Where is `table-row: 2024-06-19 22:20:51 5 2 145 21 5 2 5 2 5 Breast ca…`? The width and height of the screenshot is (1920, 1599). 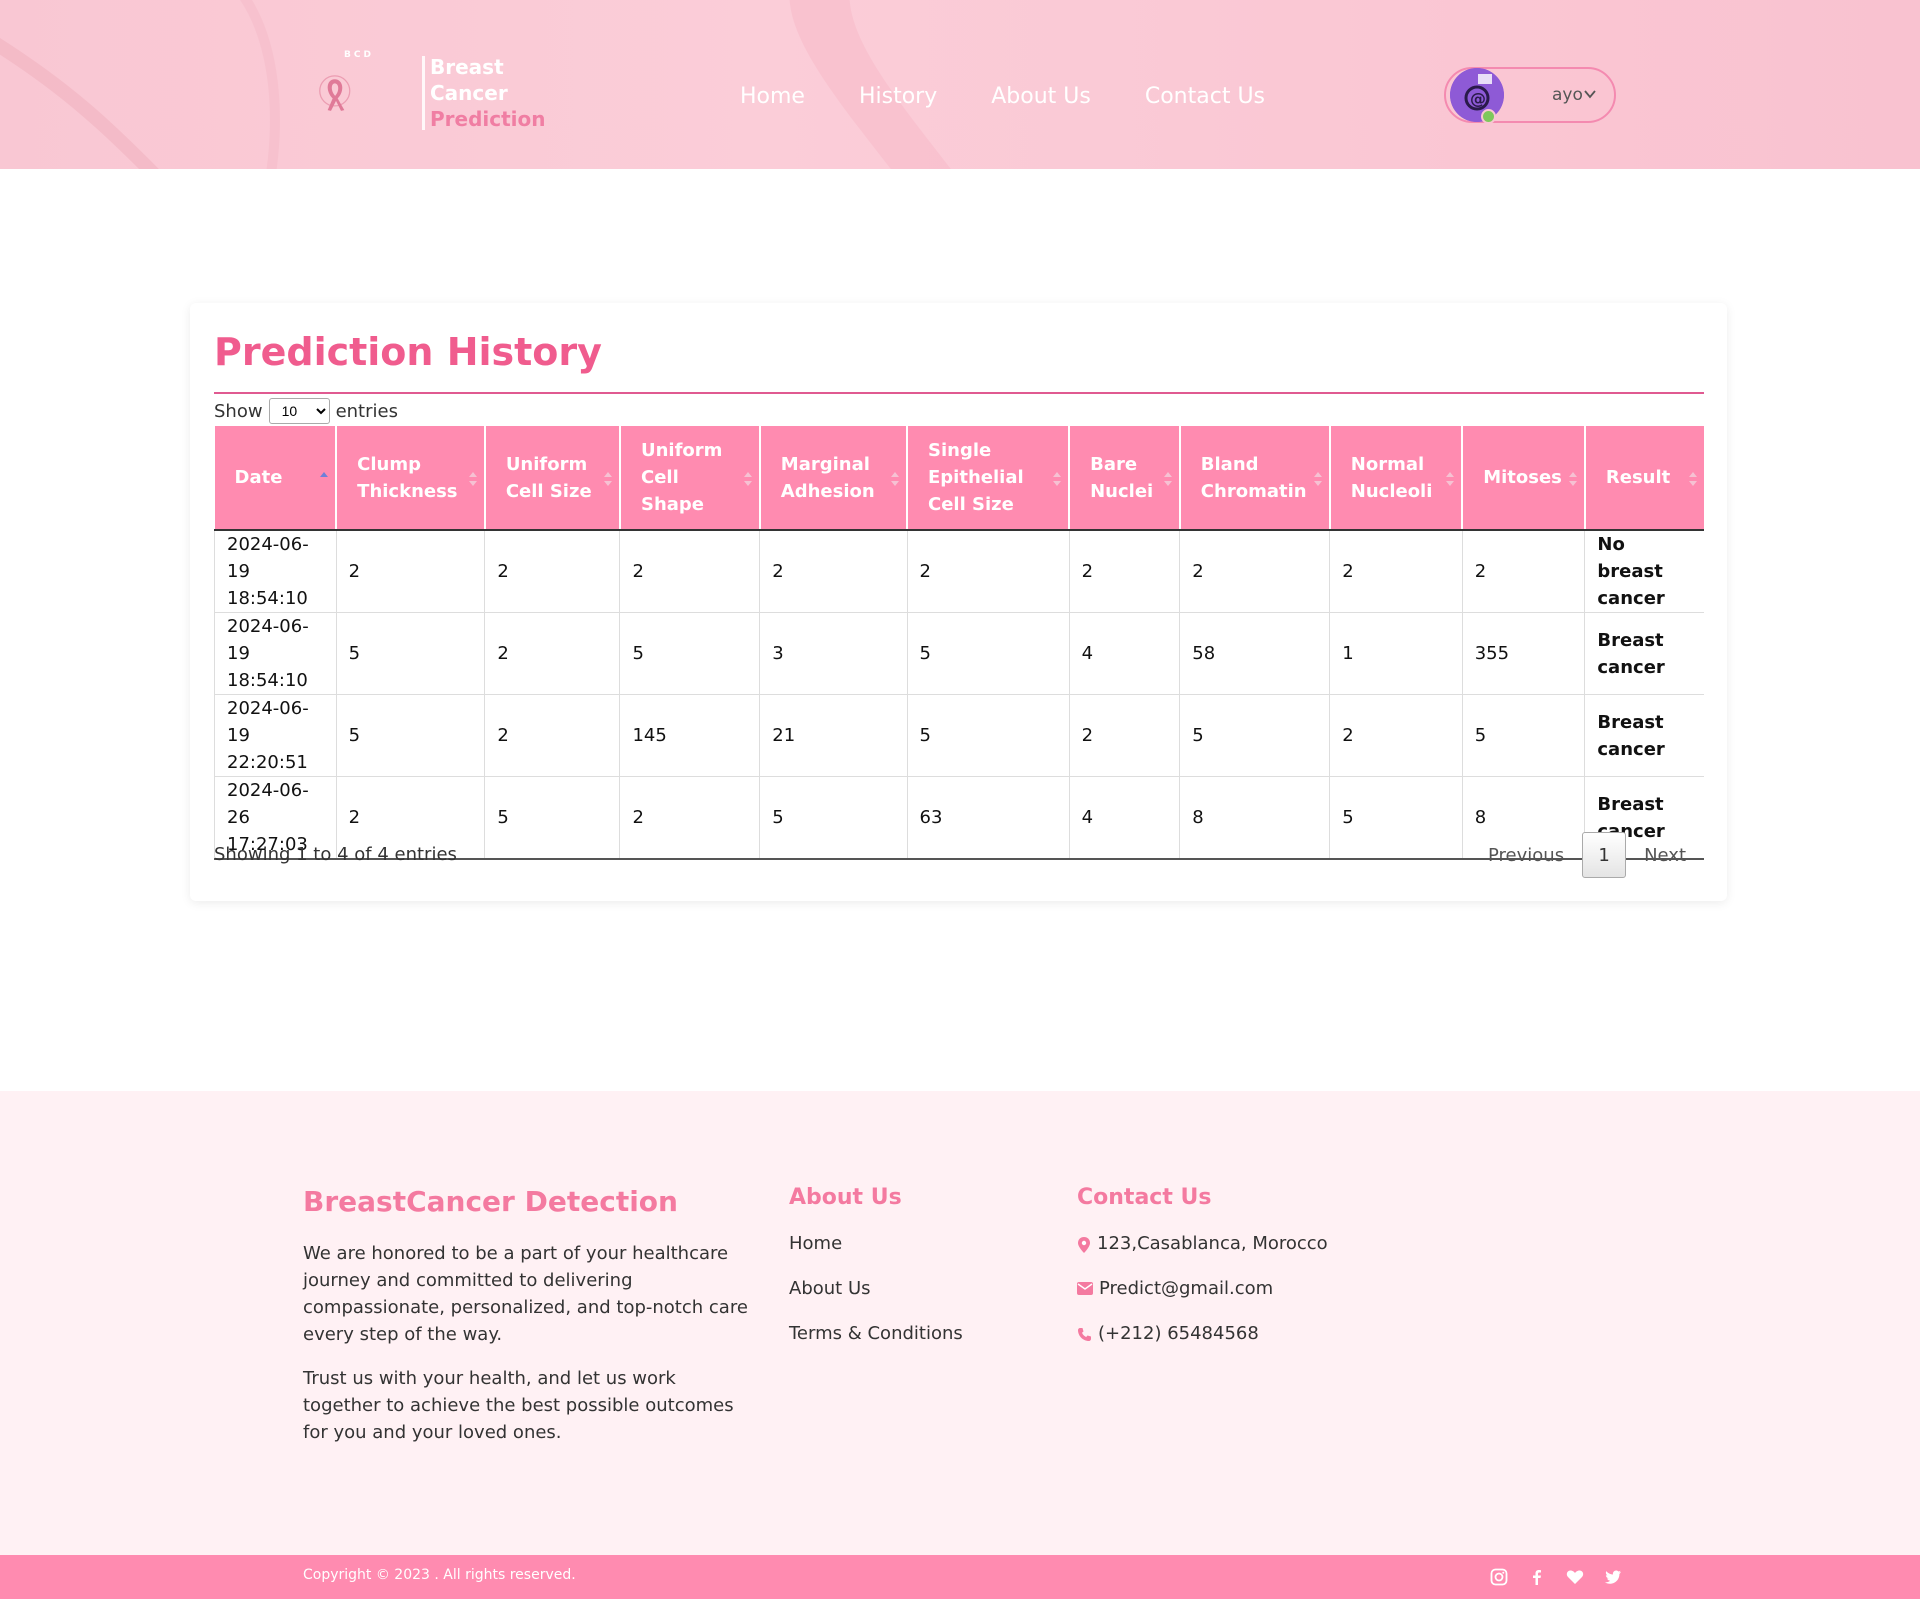
table-row: 2024-06-19 22:20:51 5 2 145 21 5 2 5 2 5 Breast ca… is located at coordinates (959, 735).